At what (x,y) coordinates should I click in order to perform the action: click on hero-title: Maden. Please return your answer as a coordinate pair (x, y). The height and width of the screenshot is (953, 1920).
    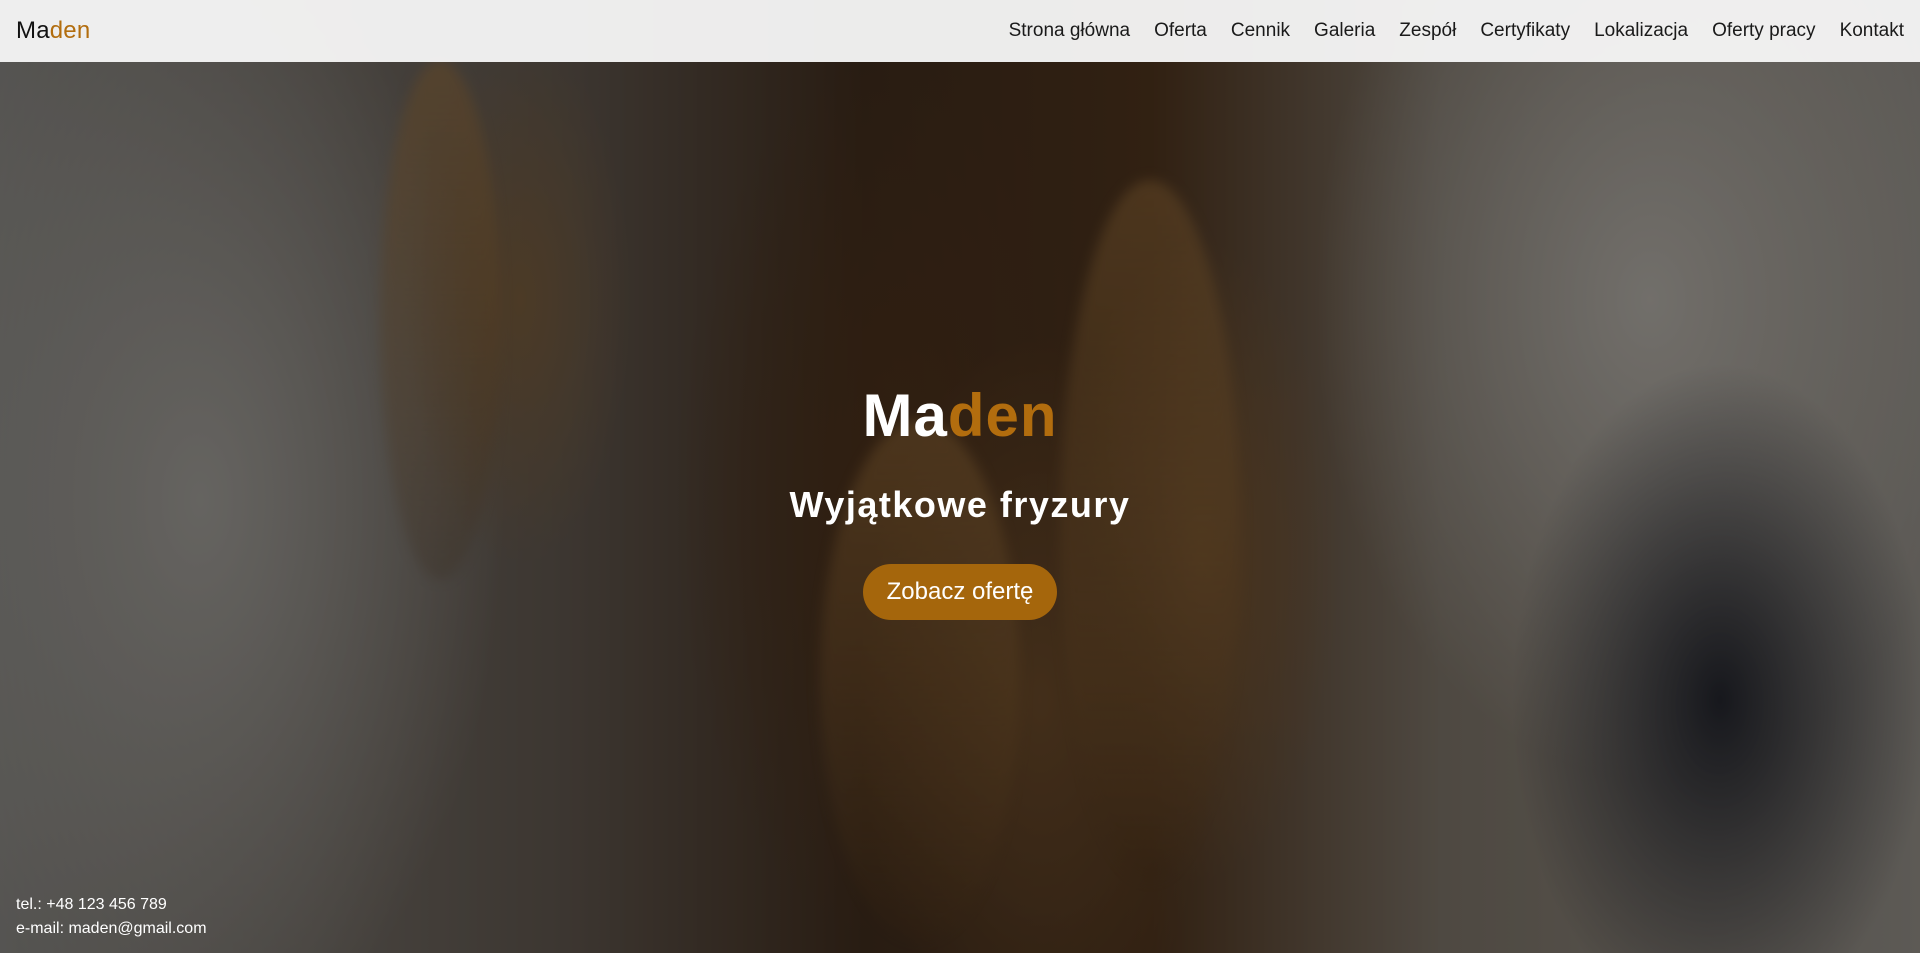
    Looking at the image, I should click on (960, 416).